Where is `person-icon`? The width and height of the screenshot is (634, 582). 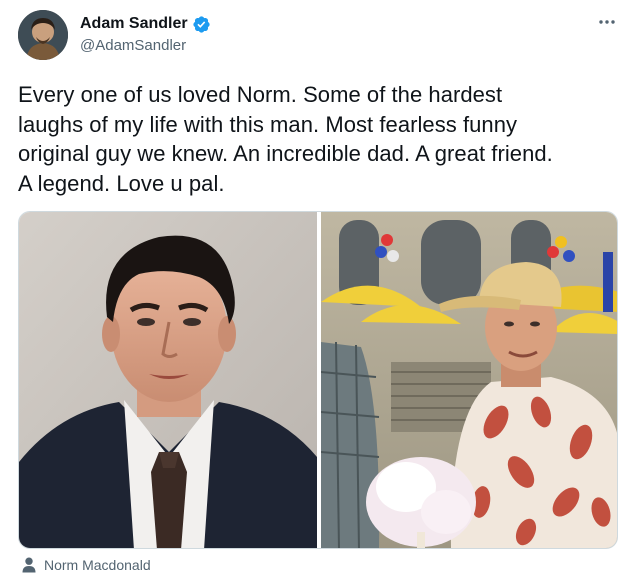 person-icon is located at coordinates (29, 565).